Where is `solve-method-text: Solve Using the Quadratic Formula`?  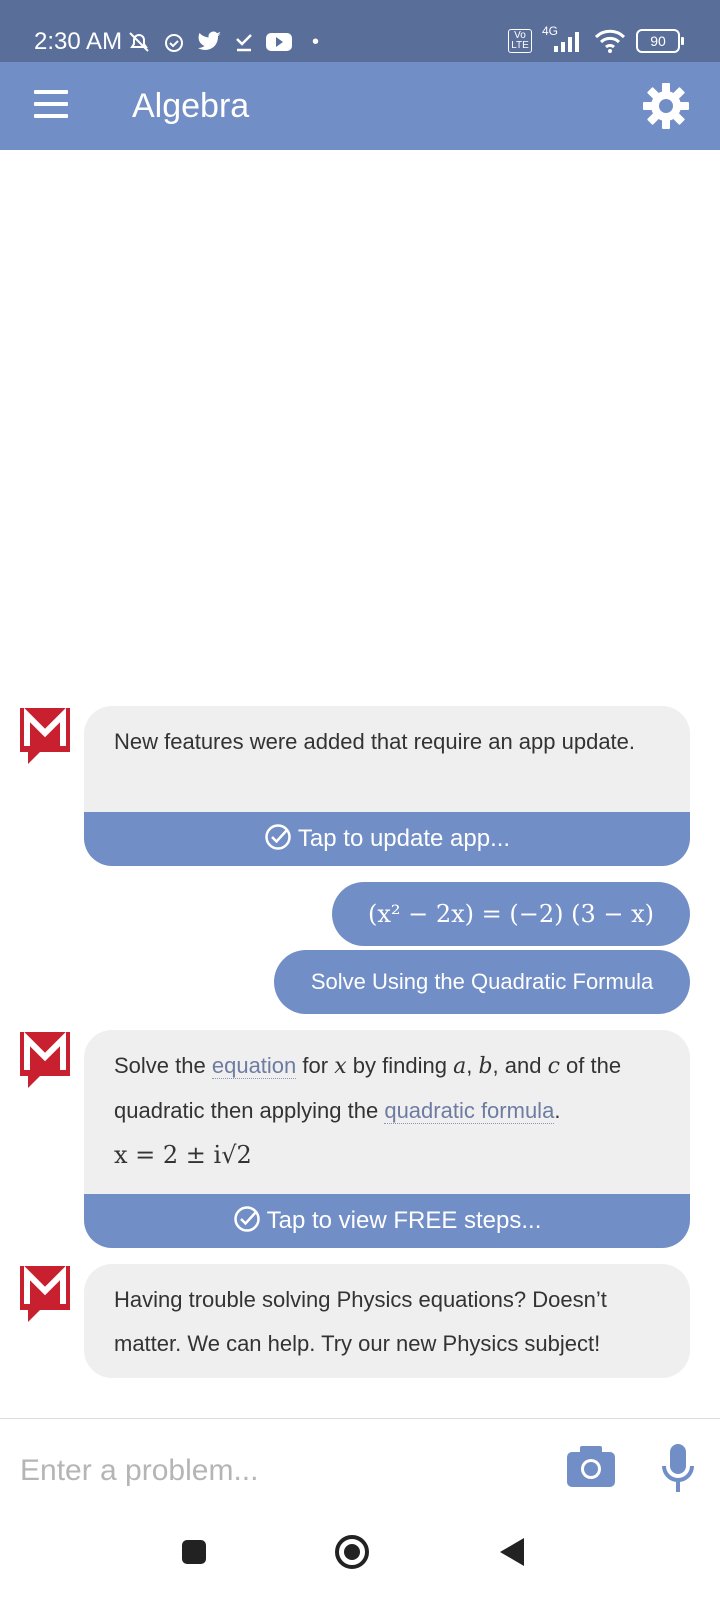
solve-method-text: Solve Using the Quadratic Formula is located at coordinates (482, 981).